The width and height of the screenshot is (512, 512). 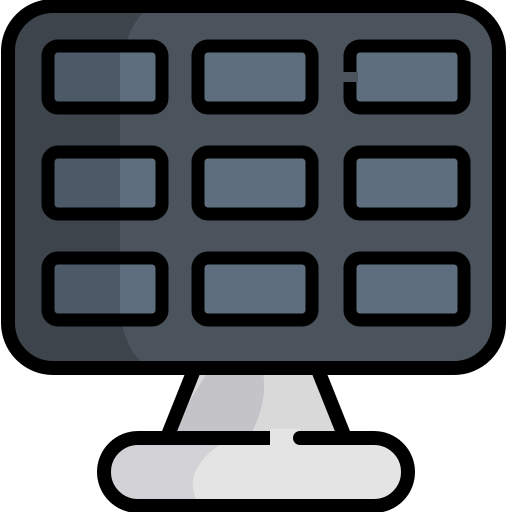 I want to click on base-highlight, so click(x=300, y=472).